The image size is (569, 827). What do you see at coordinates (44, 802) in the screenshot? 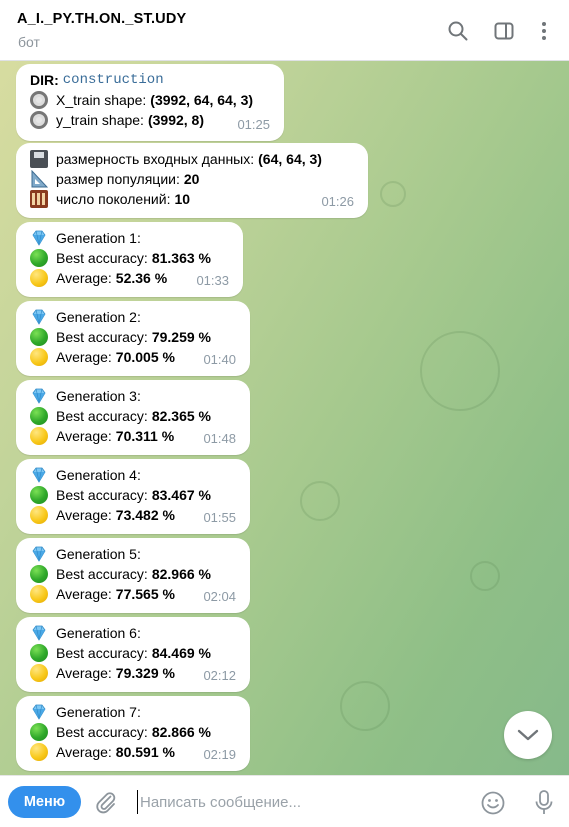
I see `menu-button: Меню` at bounding box center [44, 802].